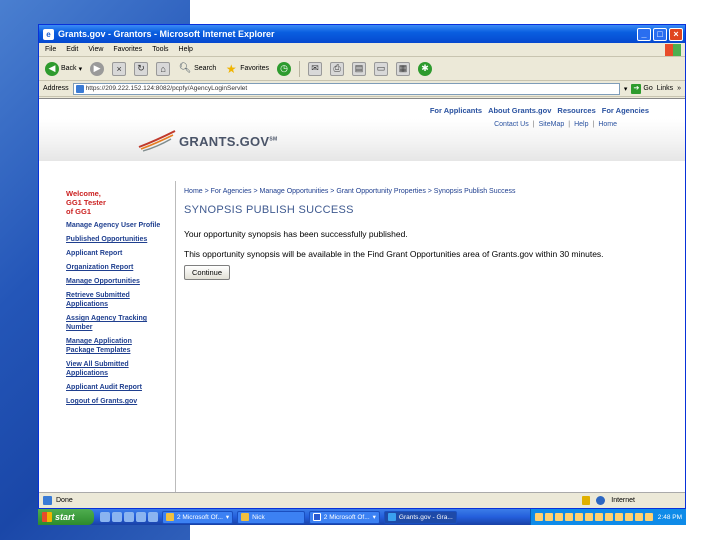 Image resolution: width=720 pixels, height=540 pixels. Describe the element at coordinates (231, 68) in the screenshot. I see `star-icon: ★` at that location.